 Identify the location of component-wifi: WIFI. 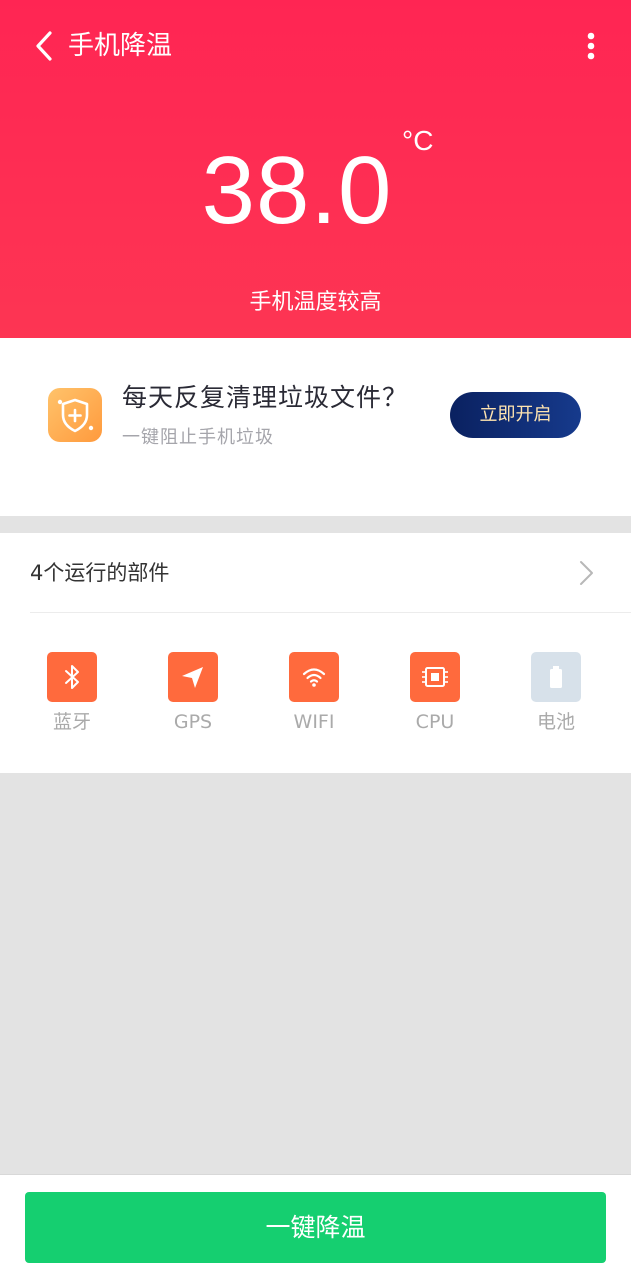
(314, 697).